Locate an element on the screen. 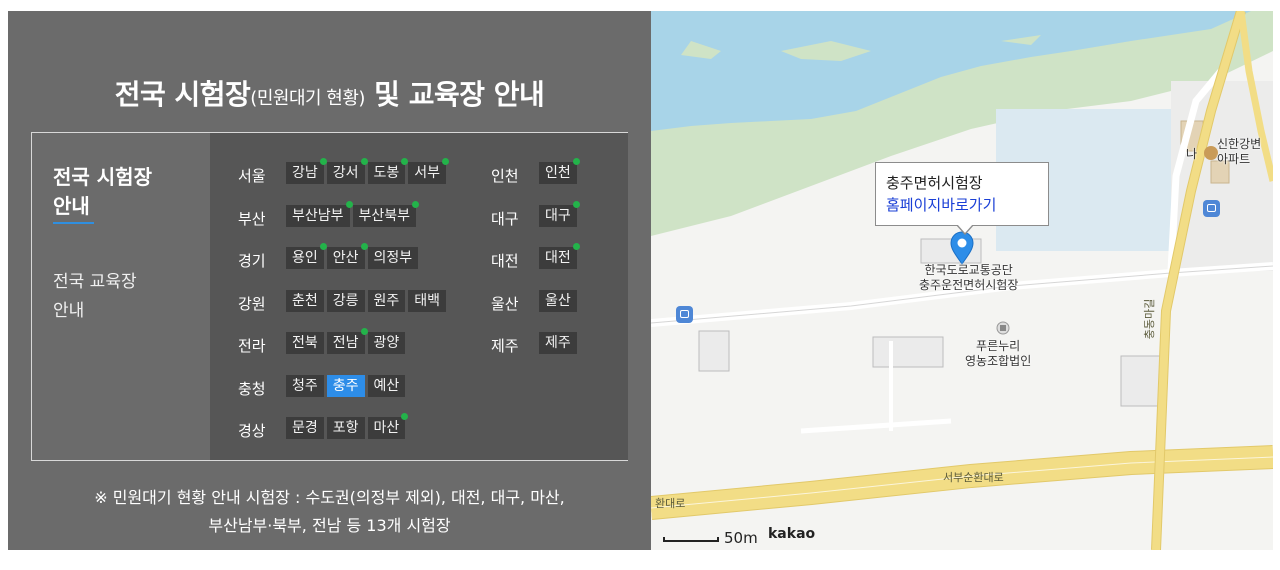 This screenshot has height=570, width=1280. exam-center-chip: 강남 is located at coordinates (306, 171).